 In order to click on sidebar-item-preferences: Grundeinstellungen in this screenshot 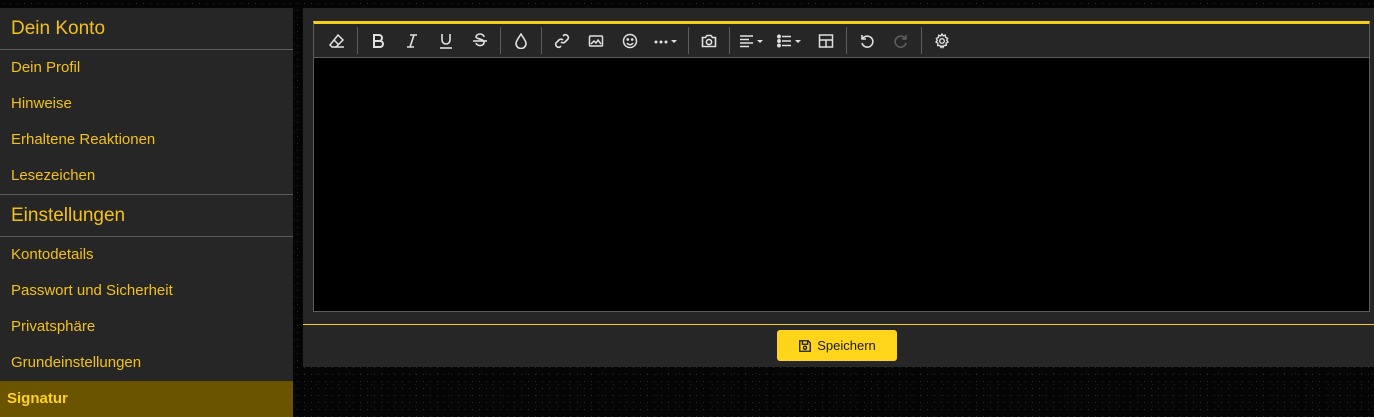, I will do `click(146, 363)`.